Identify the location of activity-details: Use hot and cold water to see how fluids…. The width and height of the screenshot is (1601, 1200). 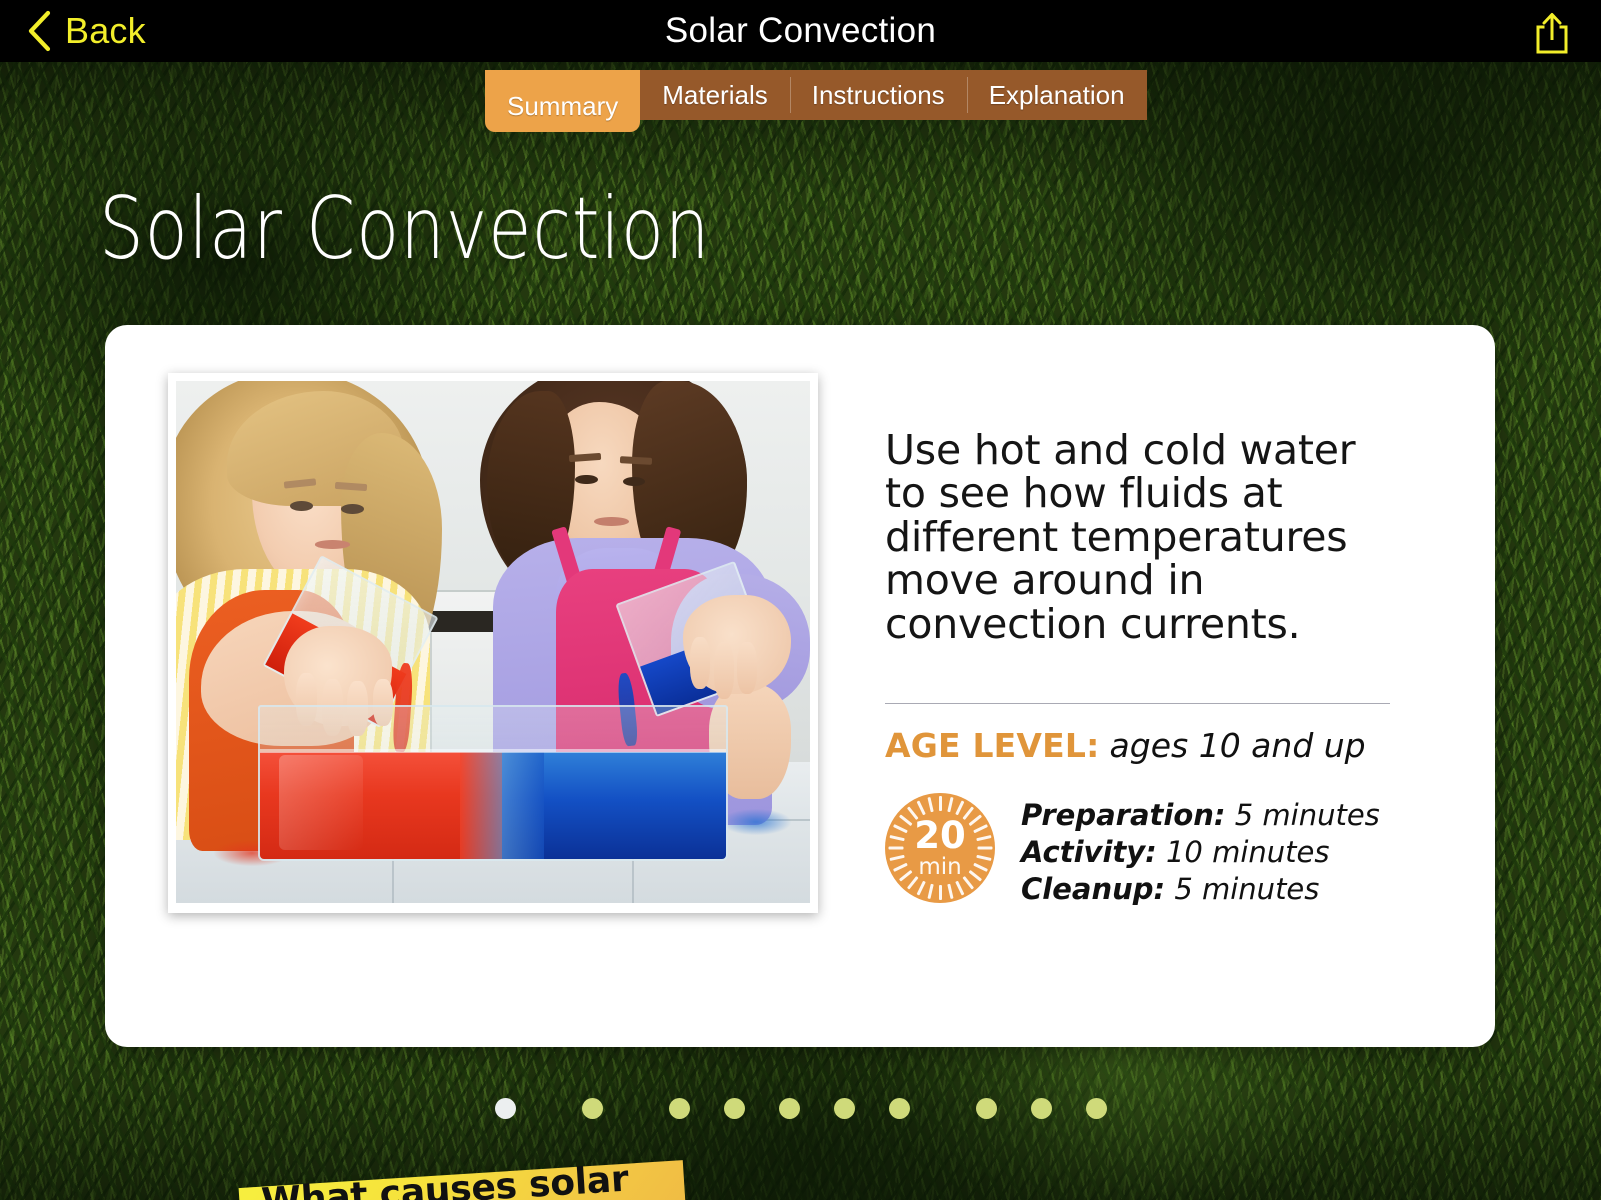
(1145, 667).